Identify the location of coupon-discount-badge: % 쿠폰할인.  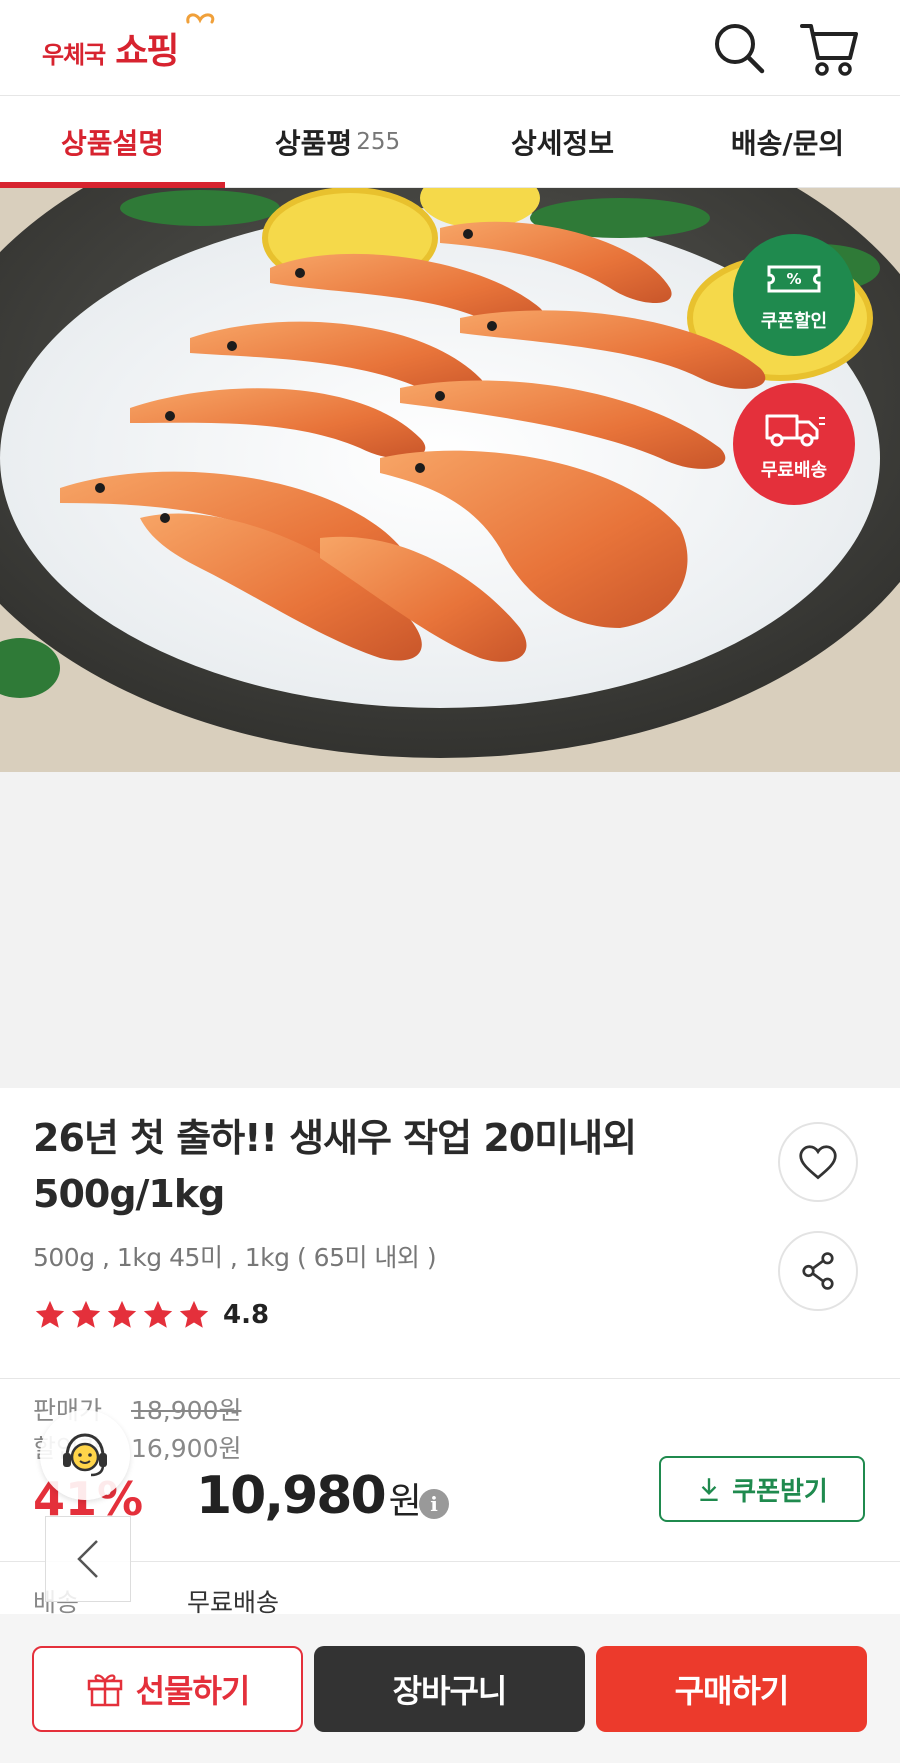
(794, 295).